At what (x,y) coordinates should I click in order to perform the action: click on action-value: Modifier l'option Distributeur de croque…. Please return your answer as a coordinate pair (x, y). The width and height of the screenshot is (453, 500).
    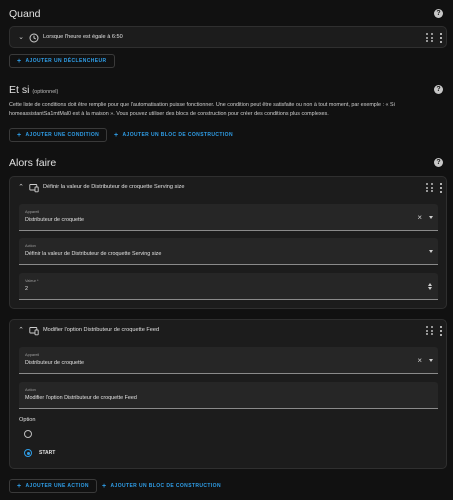
    Looking at the image, I should click on (81, 398).